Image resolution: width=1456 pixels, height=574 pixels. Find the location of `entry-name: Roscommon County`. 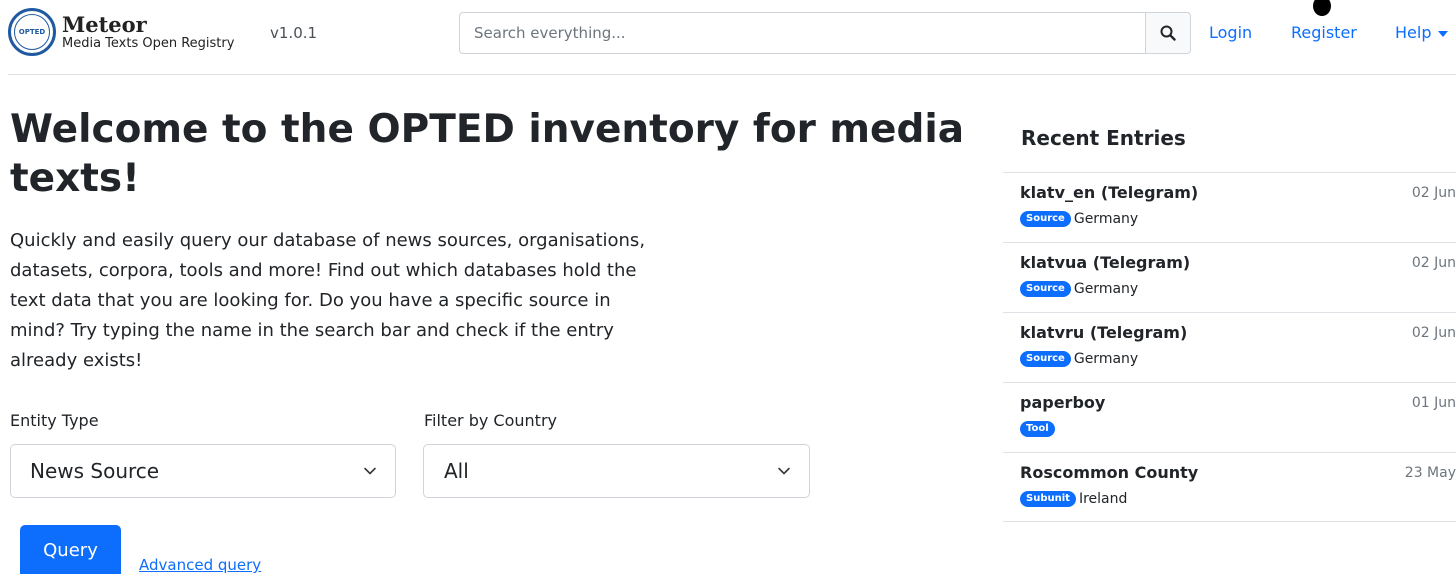

entry-name: Roscommon County is located at coordinates (1109, 472).